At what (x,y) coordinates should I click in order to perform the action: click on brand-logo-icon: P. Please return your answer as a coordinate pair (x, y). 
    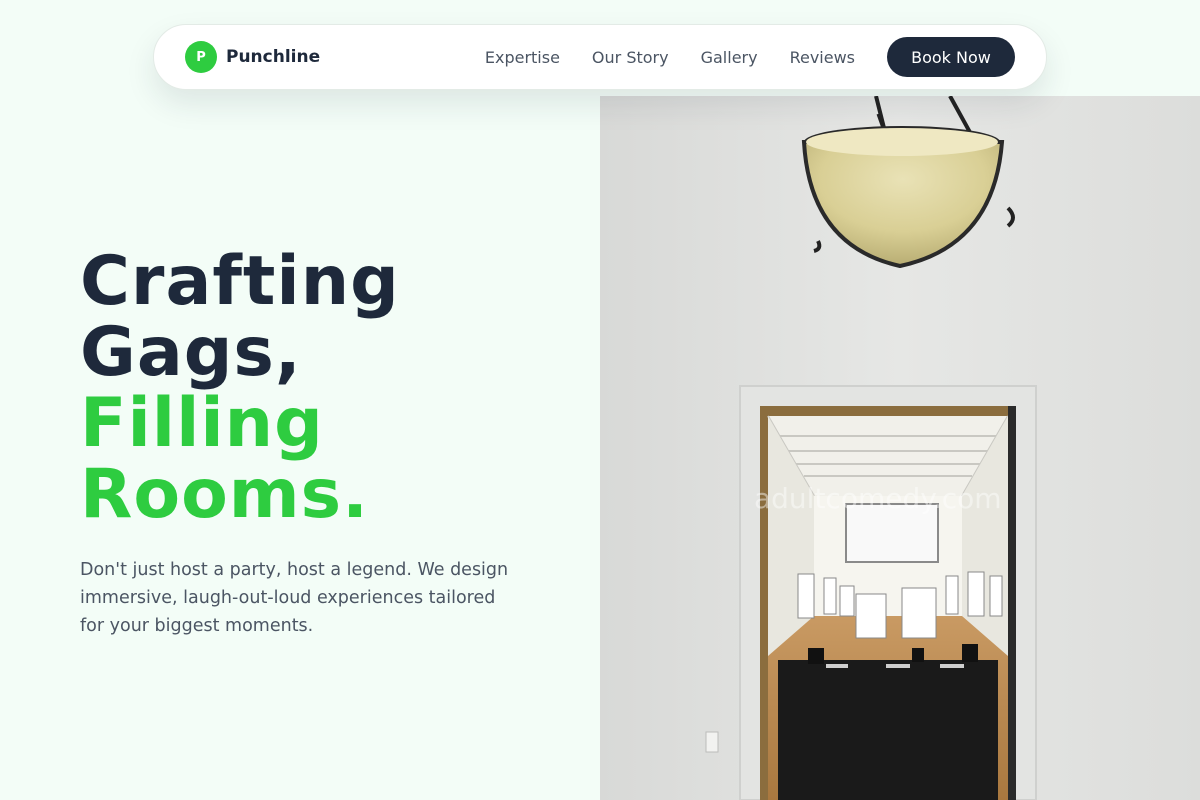
    Looking at the image, I should click on (201, 57).